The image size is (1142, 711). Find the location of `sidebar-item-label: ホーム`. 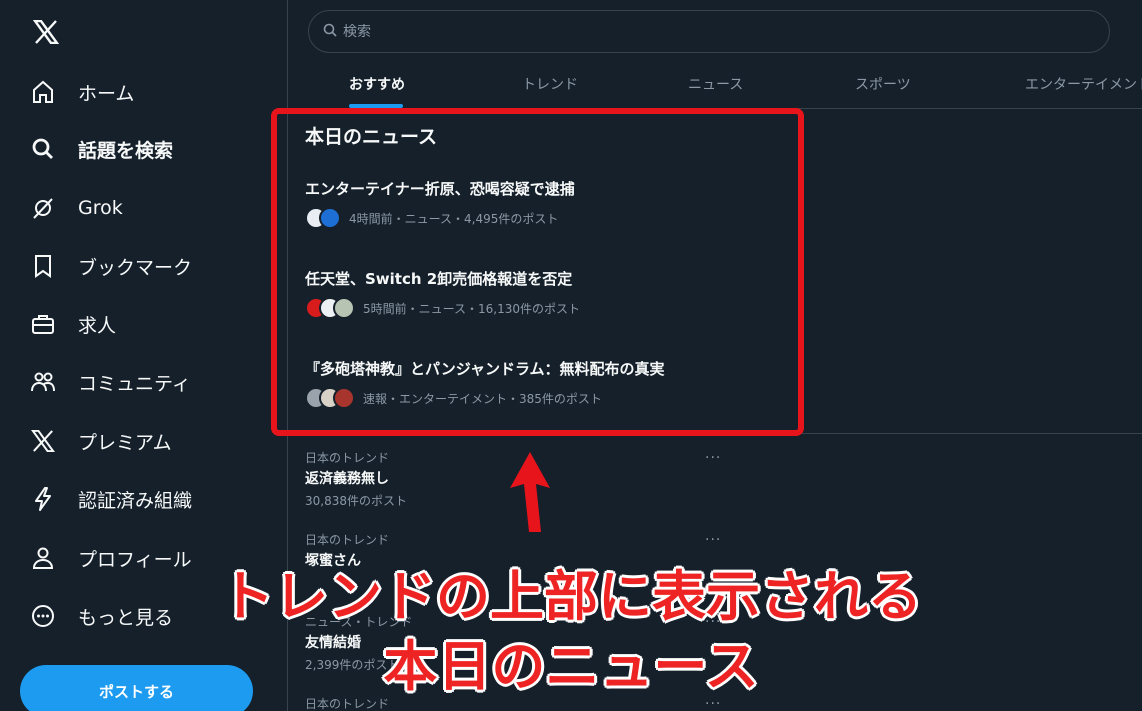

sidebar-item-label: ホーム is located at coordinates (106, 93).